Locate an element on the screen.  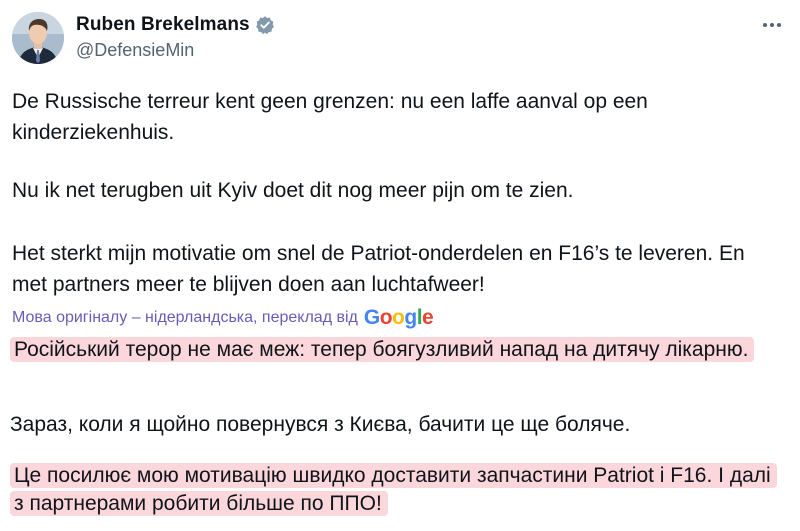
author-display-name: Ruben Brekelmans is located at coordinates (163, 25).